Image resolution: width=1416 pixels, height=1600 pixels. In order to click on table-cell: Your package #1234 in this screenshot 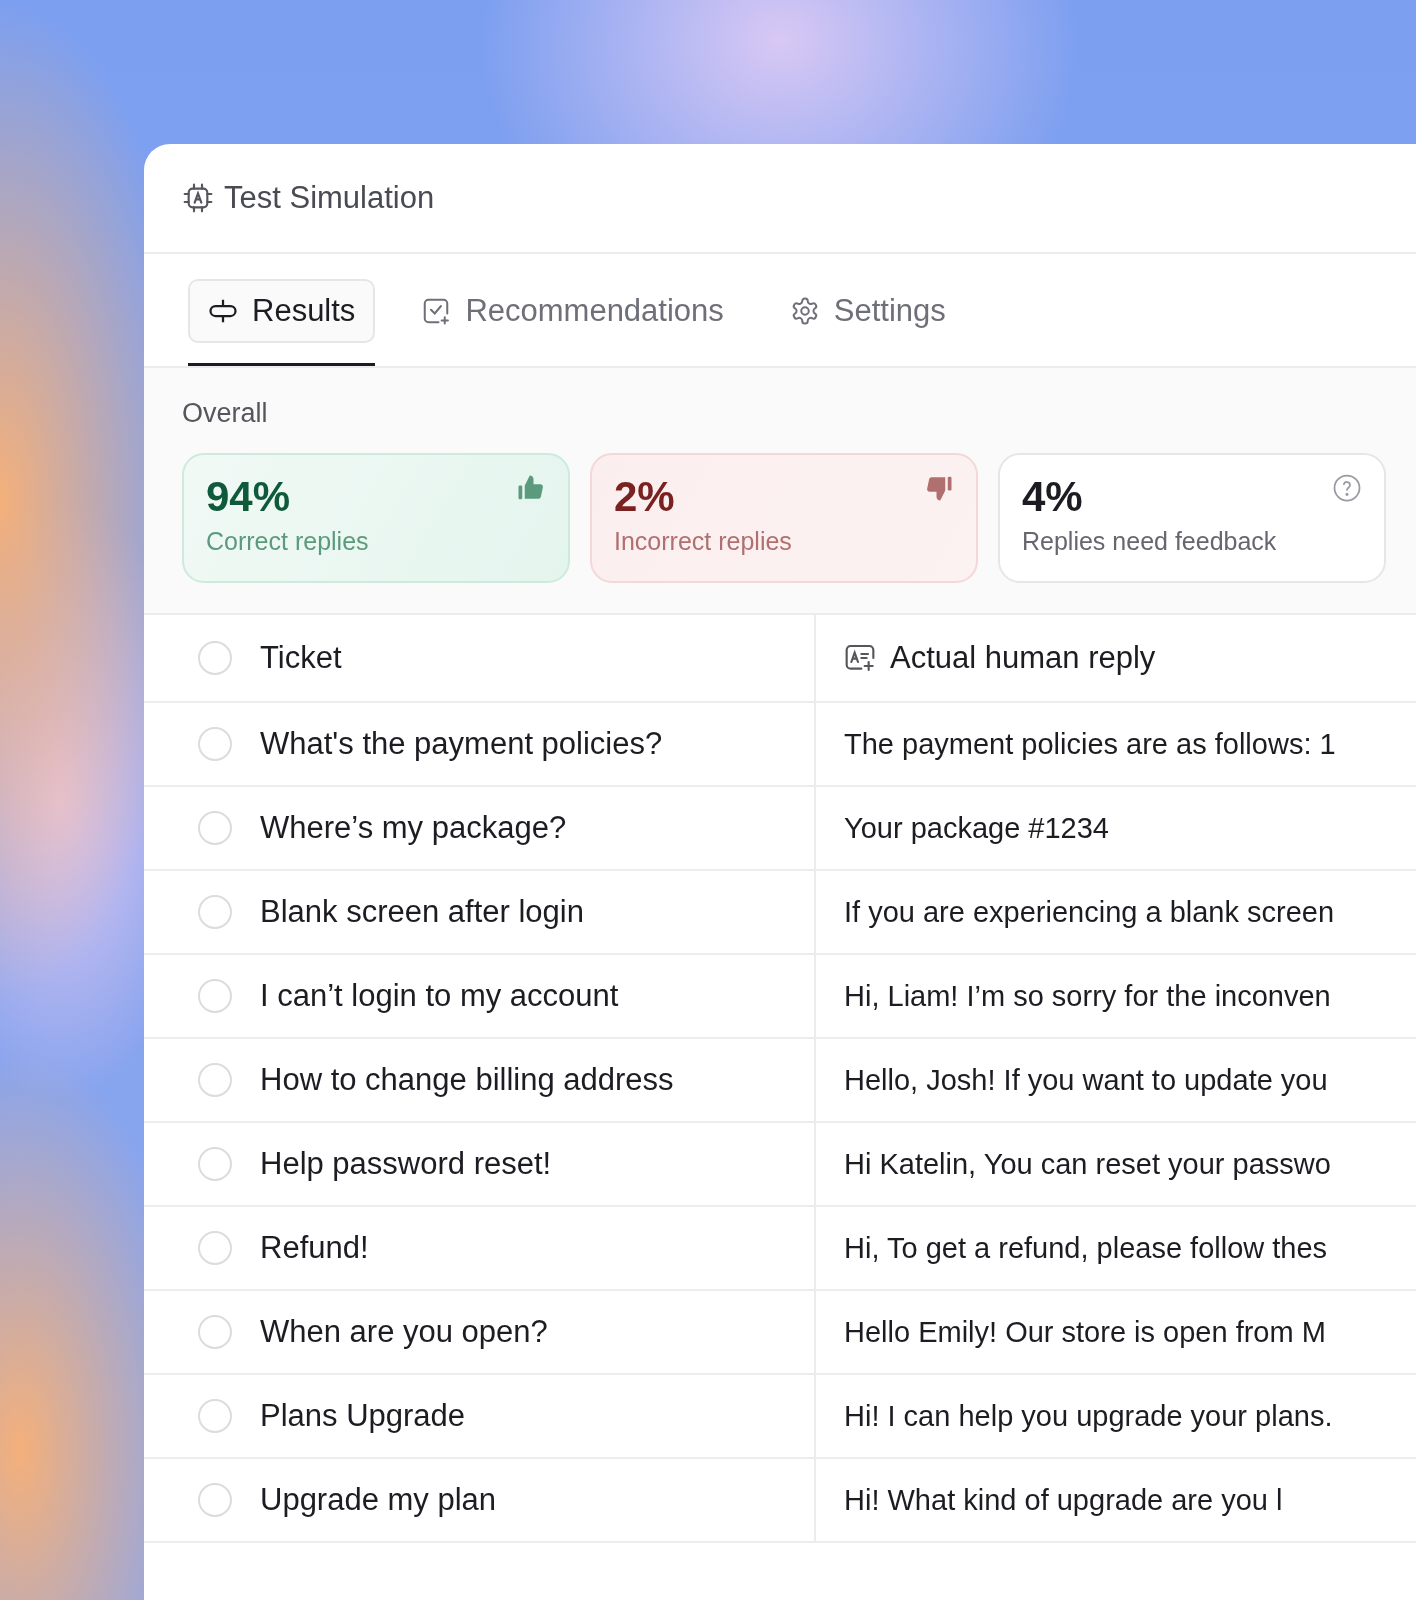, I will do `click(976, 828)`.